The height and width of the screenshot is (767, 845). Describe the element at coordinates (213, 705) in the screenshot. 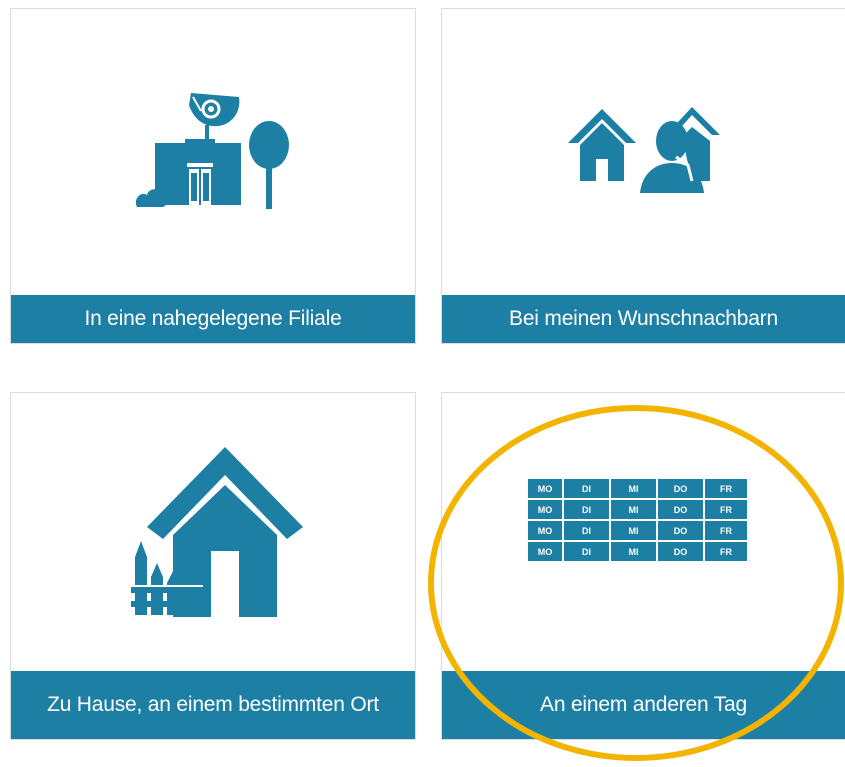

I see `option-label-hause: Zu Hause, an einem bestimmten Ort` at that location.